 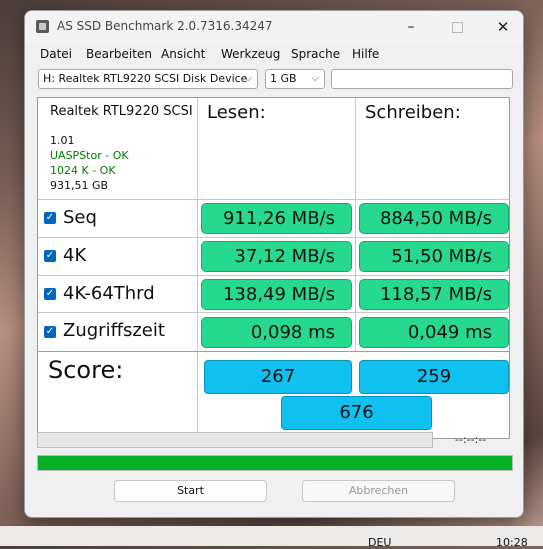 I want to click on row-label-4k: 4K, so click(x=75, y=255).